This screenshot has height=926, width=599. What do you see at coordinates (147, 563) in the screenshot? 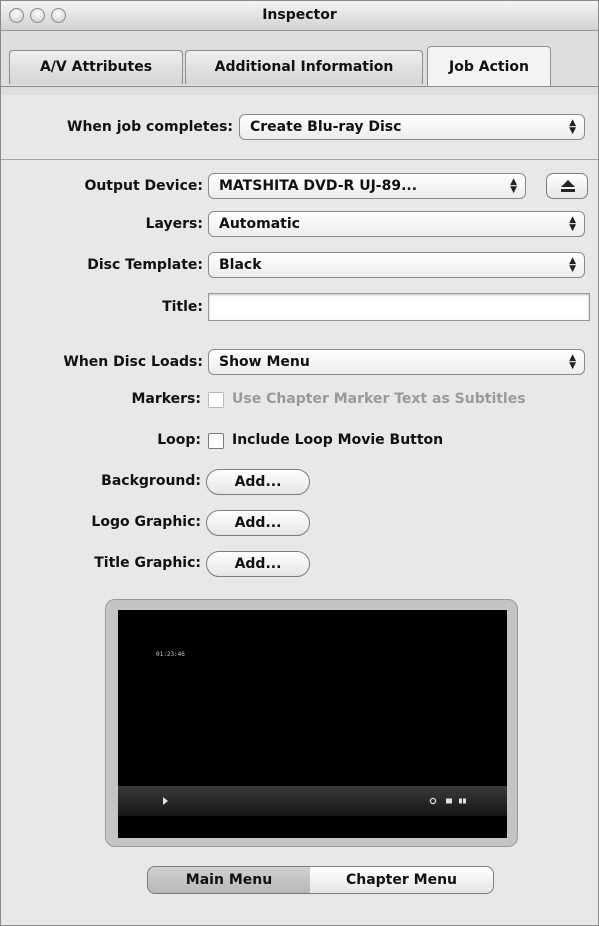
I see `title-graphic-label: Title Graphic:` at bounding box center [147, 563].